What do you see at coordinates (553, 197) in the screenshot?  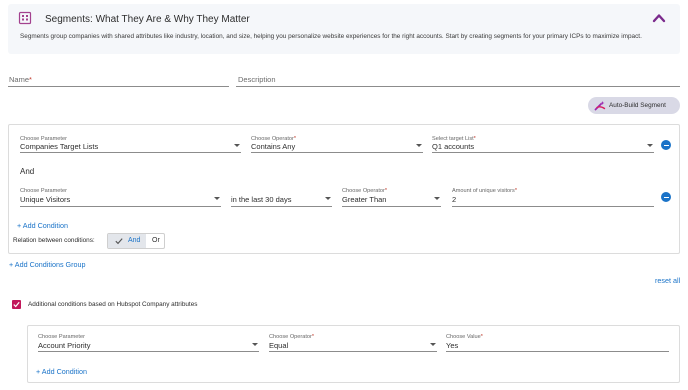 I see `unique-visitors-amount-input: Amount of unique visitors* 2` at bounding box center [553, 197].